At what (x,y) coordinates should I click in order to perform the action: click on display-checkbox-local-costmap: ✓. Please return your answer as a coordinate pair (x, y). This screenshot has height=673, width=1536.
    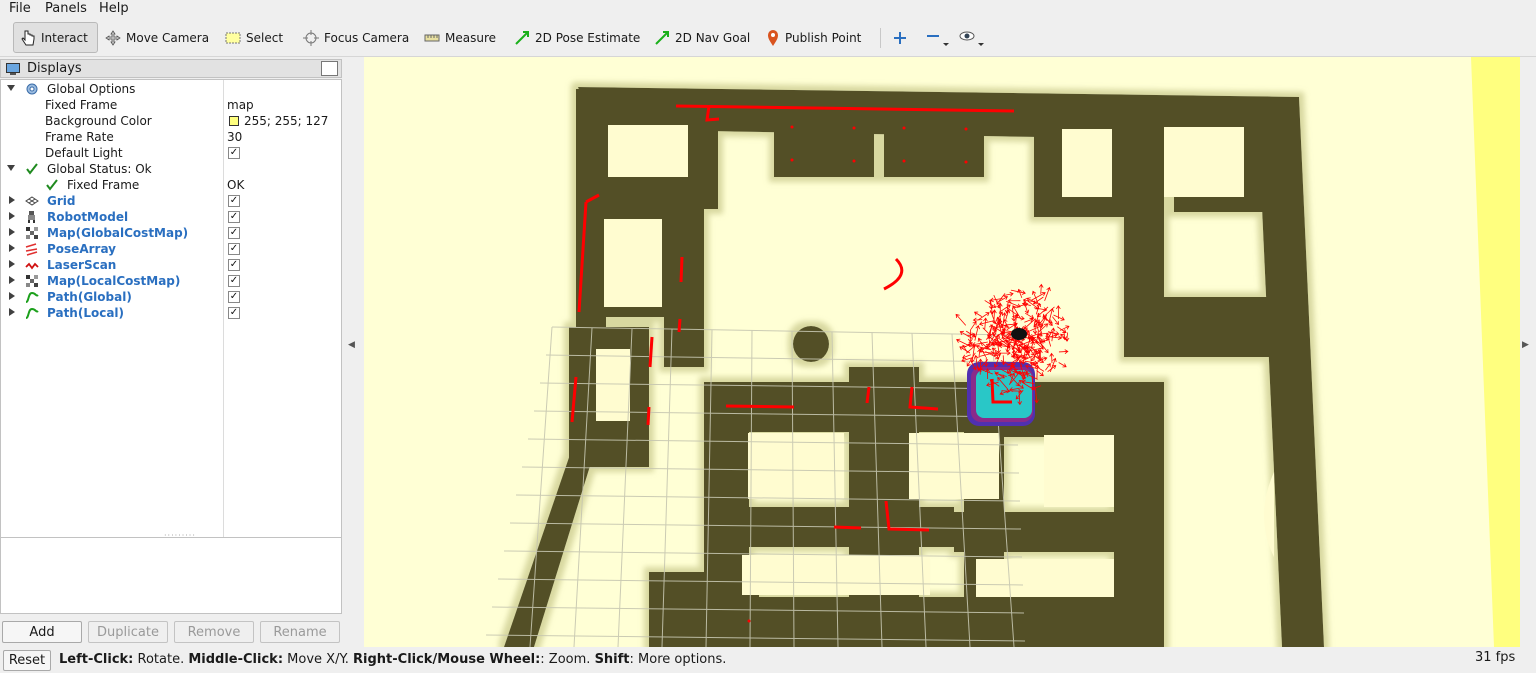
    Looking at the image, I should click on (234, 281).